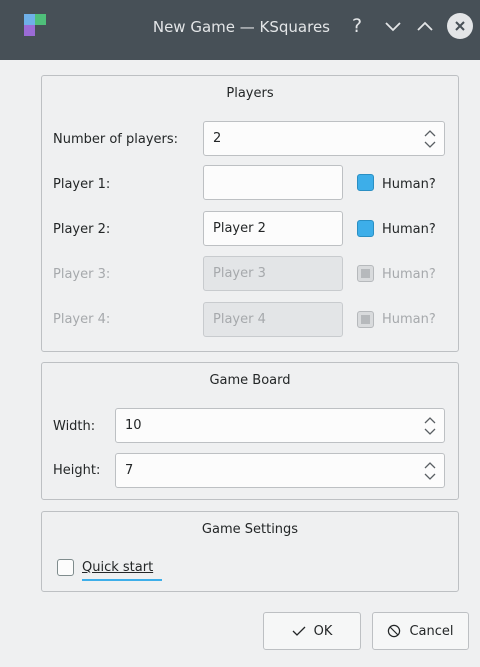  I want to click on width-spinbox: 10, so click(280, 425).